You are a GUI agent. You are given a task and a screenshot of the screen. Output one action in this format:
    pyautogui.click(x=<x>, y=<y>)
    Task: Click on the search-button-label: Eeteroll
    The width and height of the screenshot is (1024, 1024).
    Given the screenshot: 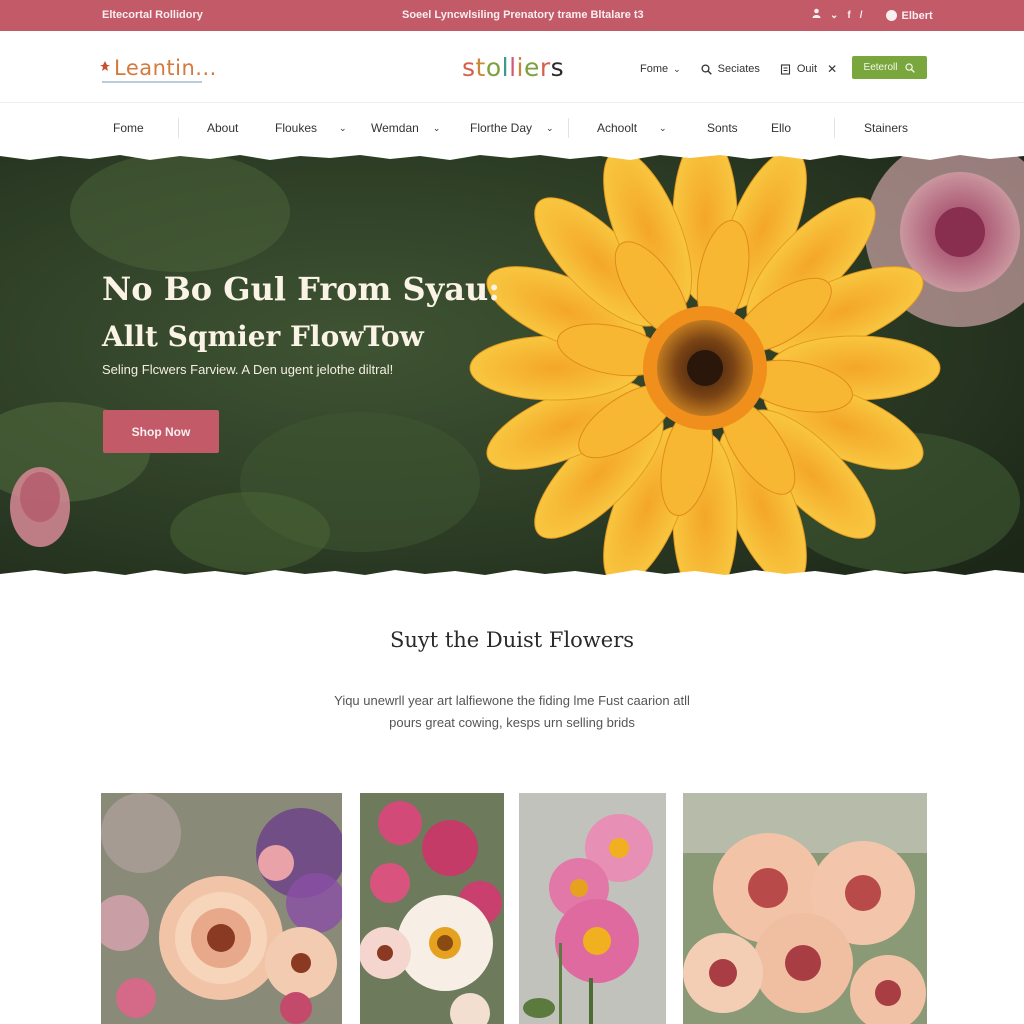 What is the action you would take?
    pyautogui.click(x=880, y=67)
    